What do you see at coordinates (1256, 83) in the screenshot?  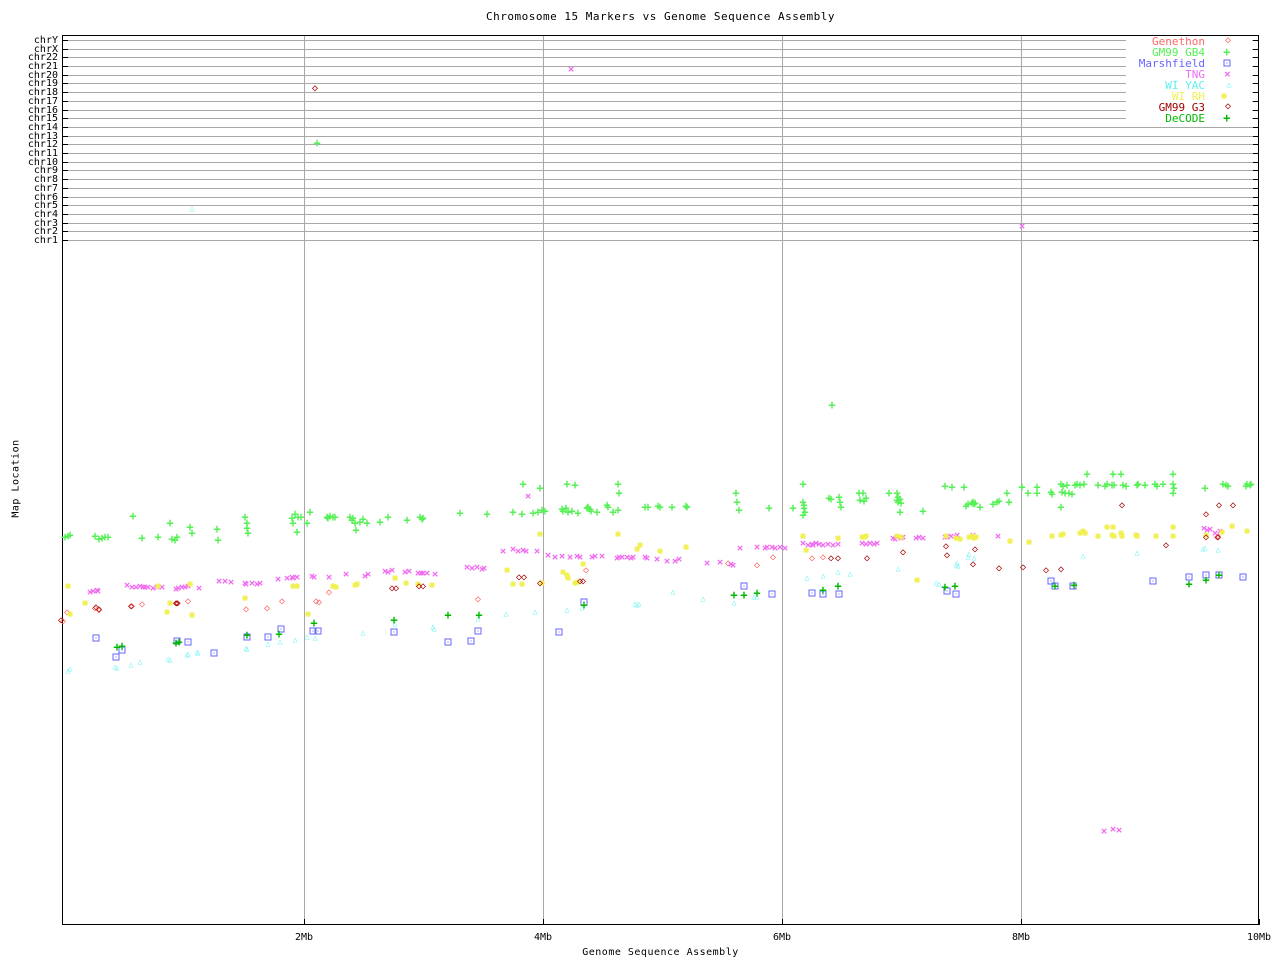 I see `right-tick-chr19` at bounding box center [1256, 83].